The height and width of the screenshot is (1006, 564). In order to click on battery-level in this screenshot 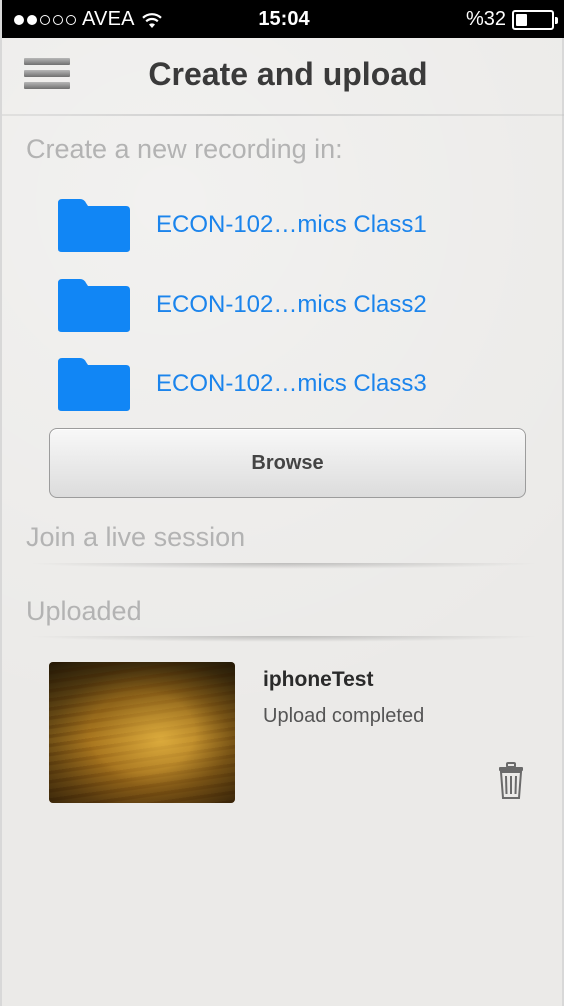, I will do `click(521, 19)`.